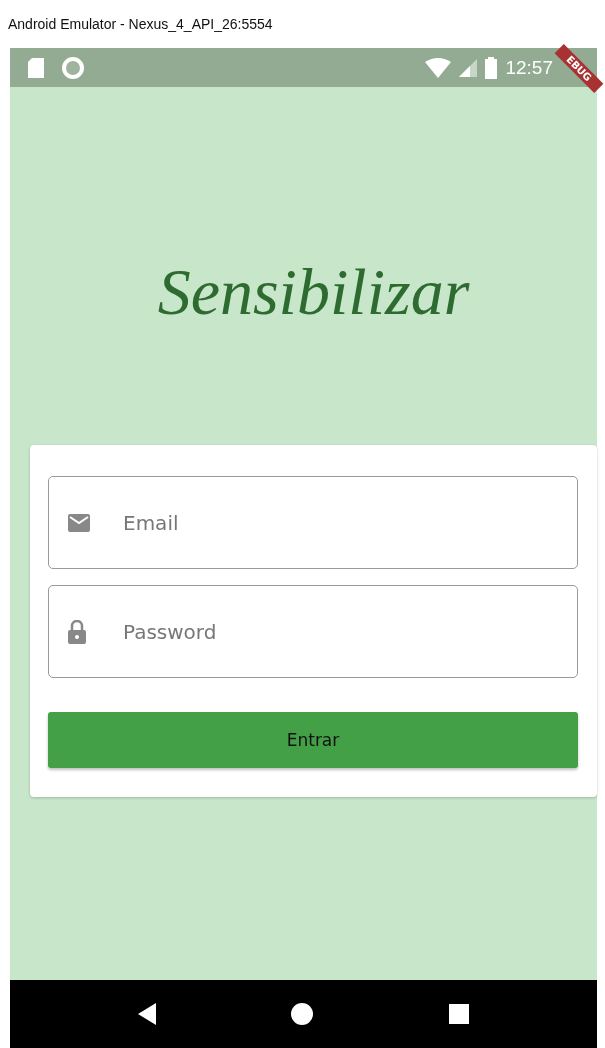 This screenshot has width=605, height=1048. I want to click on app-logo-text: Sensibilizar, so click(313, 292).